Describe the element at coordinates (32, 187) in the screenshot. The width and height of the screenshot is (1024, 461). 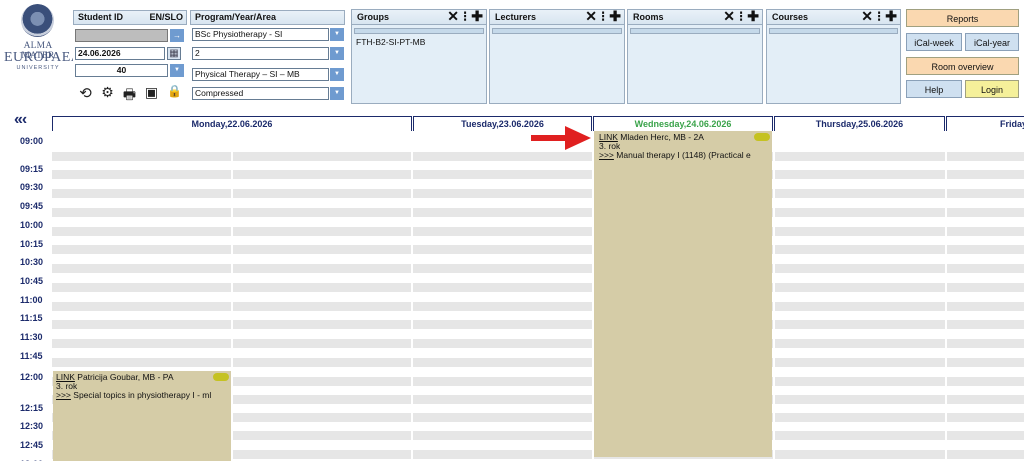
I see `time-label: 09:30` at that location.